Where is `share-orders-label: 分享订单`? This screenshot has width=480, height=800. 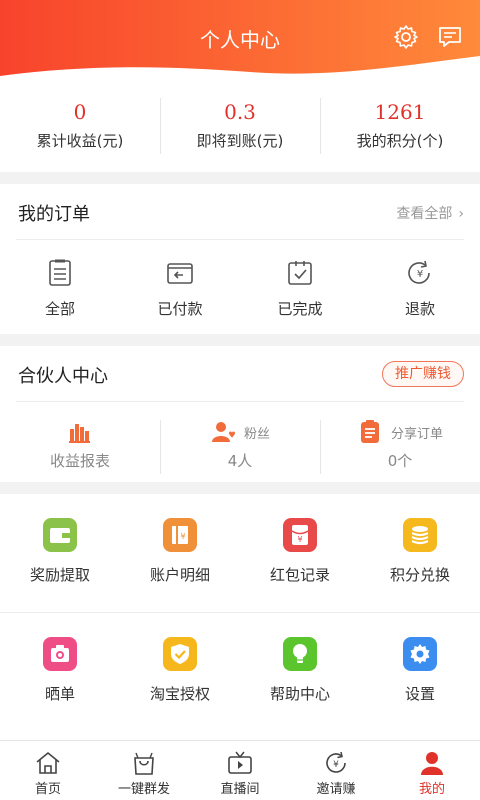
share-orders-label: 分享订单 is located at coordinates (416, 434).